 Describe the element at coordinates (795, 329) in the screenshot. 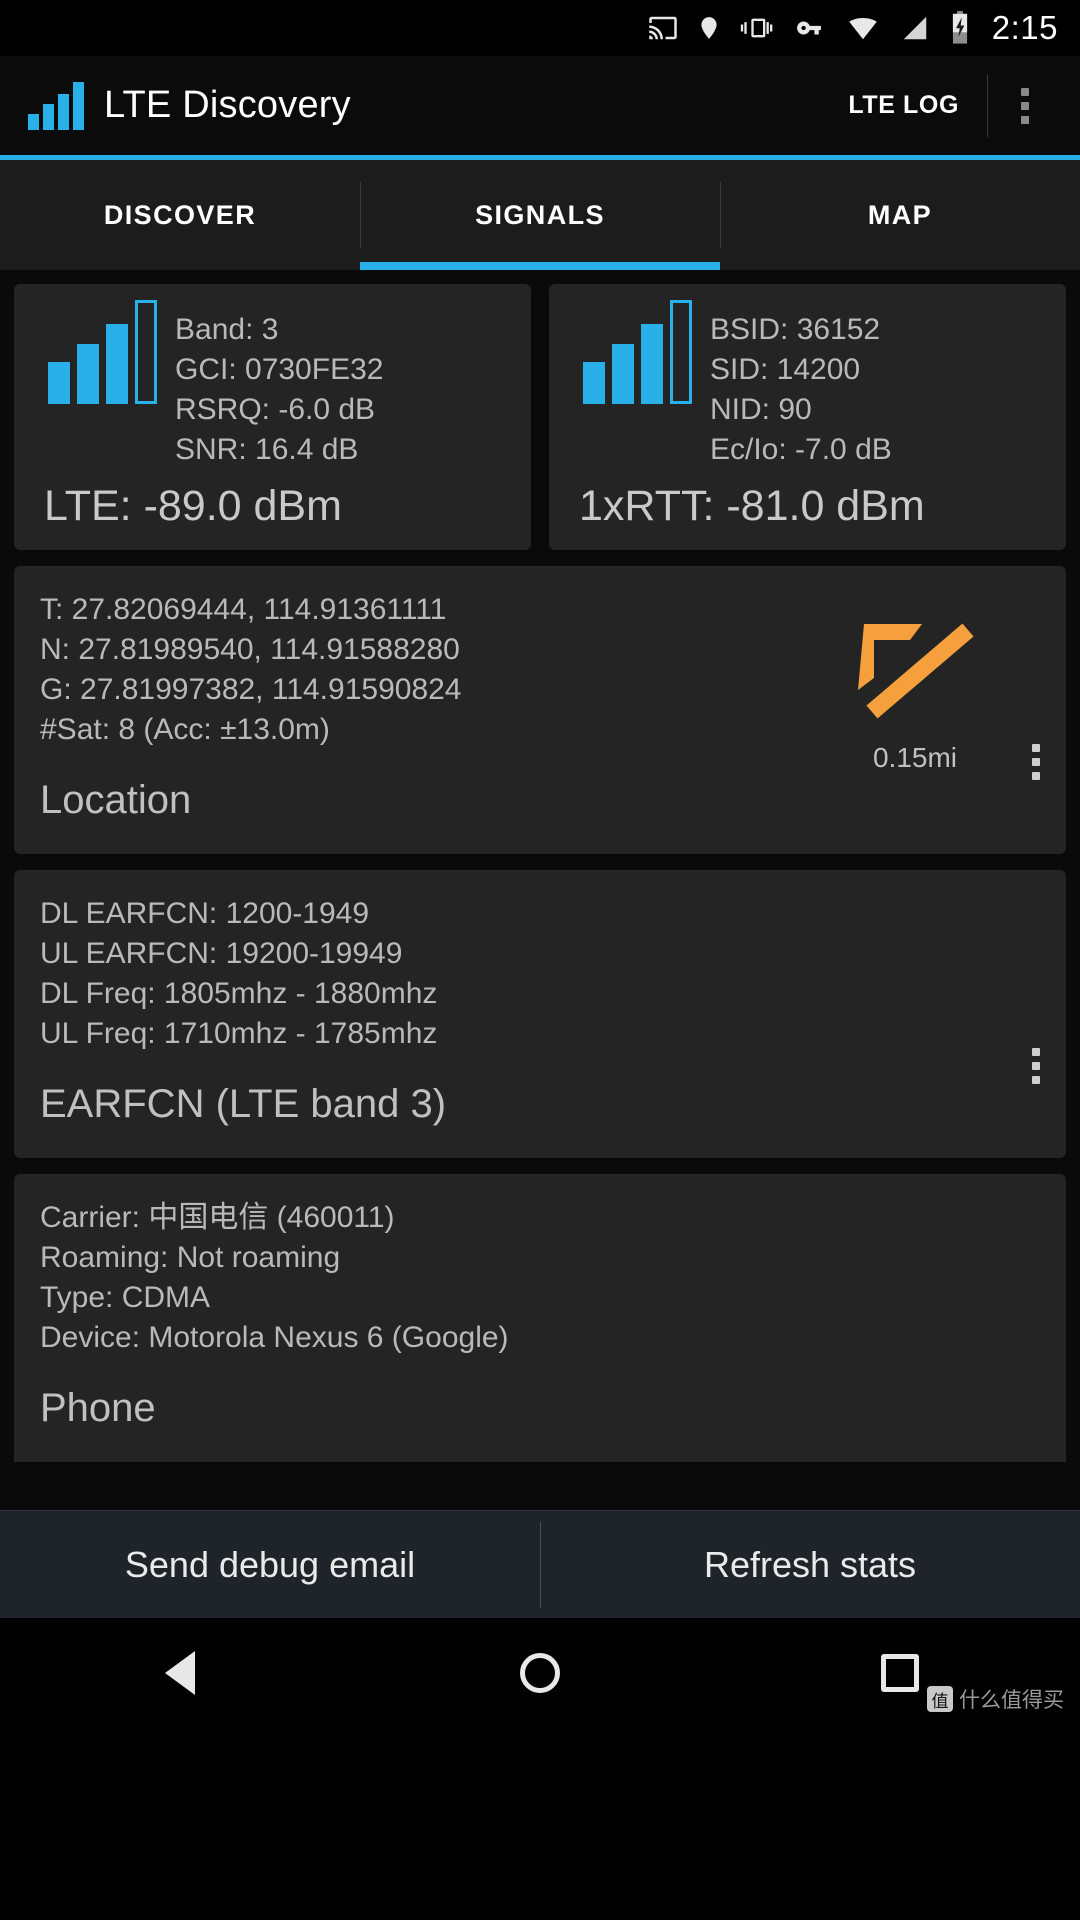

I see `cdma-line-bsid: BSID: 36152` at that location.